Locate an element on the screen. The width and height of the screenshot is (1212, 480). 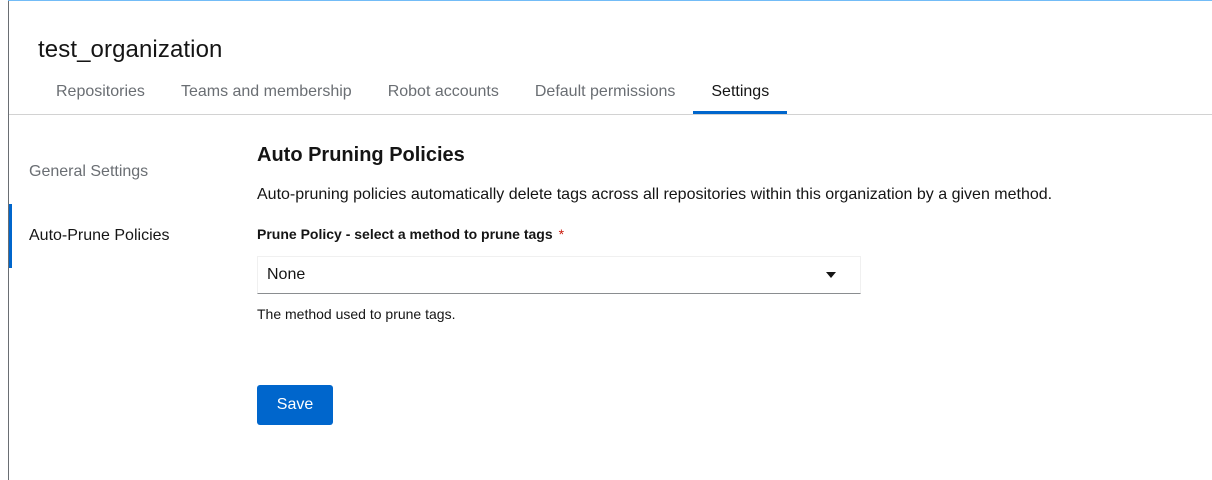
prune-policy-select-value: None is located at coordinates (286, 274).